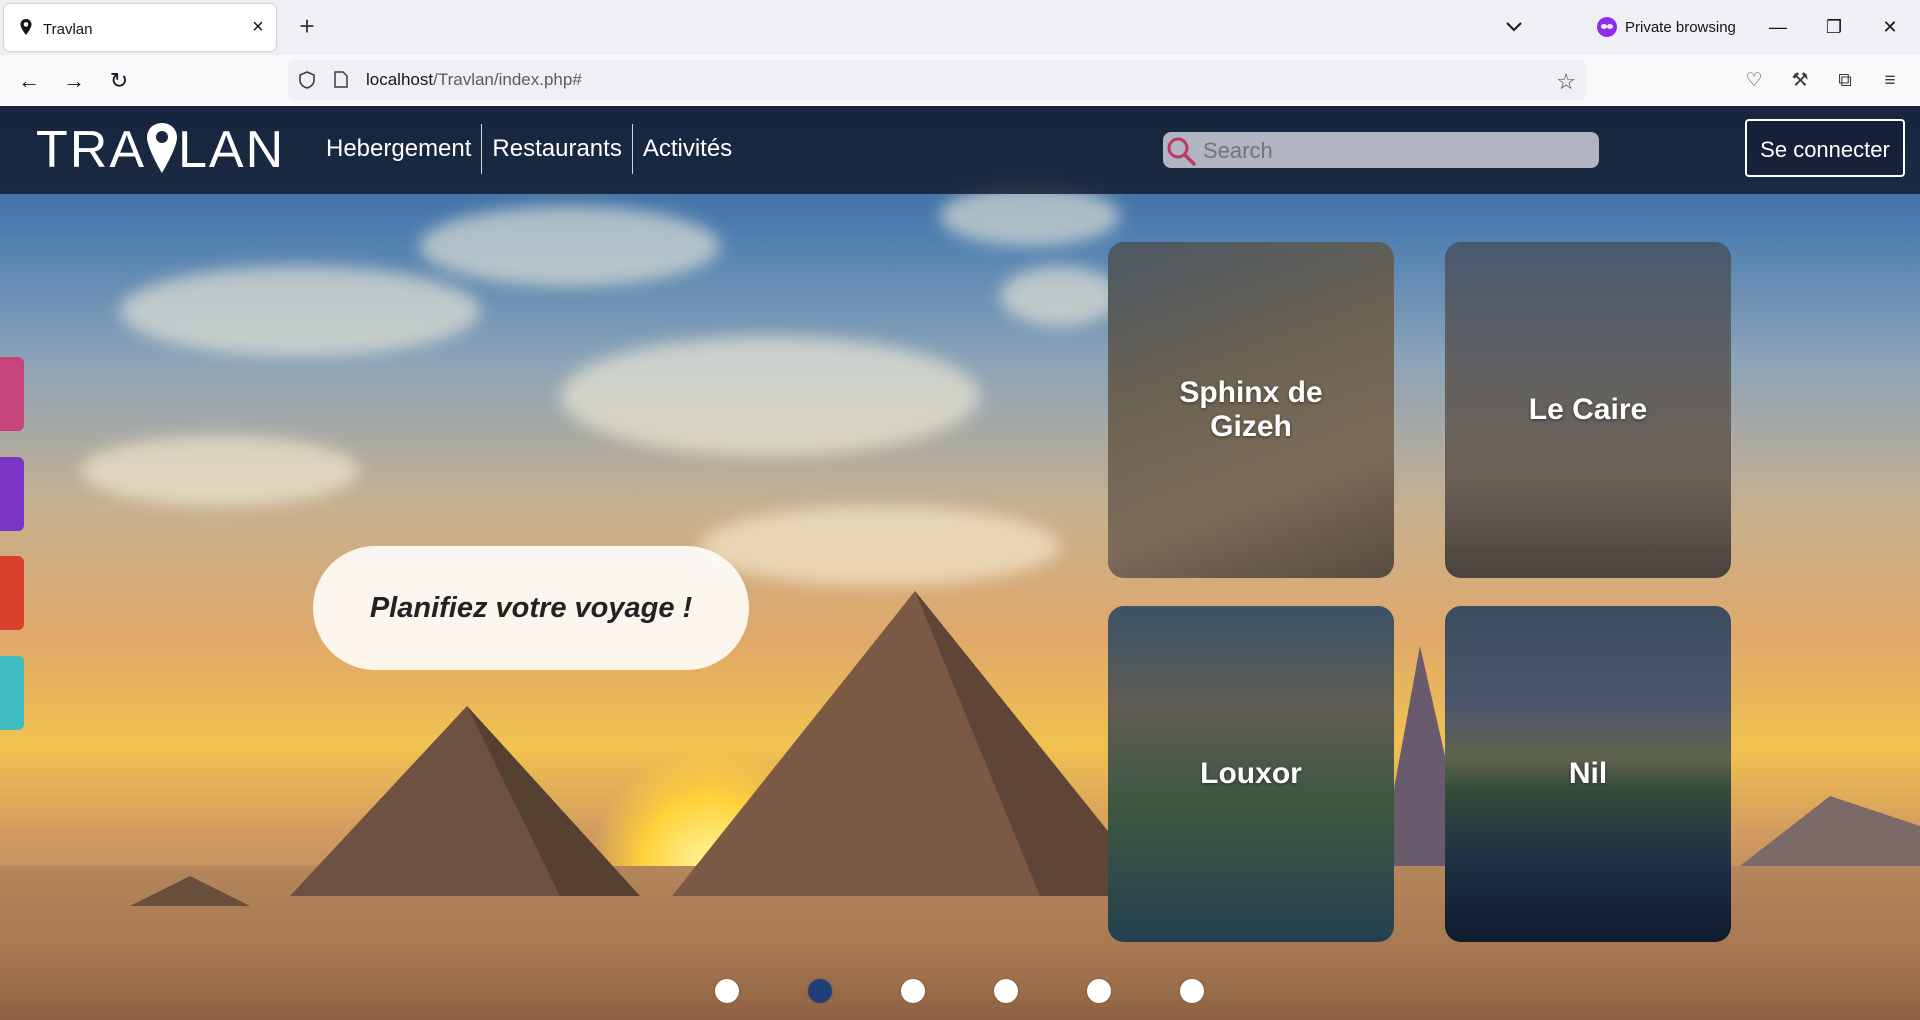 The height and width of the screenshot is (1020, 1920). I want to click on browser-tab: Travlan ×, so click(140, 27).